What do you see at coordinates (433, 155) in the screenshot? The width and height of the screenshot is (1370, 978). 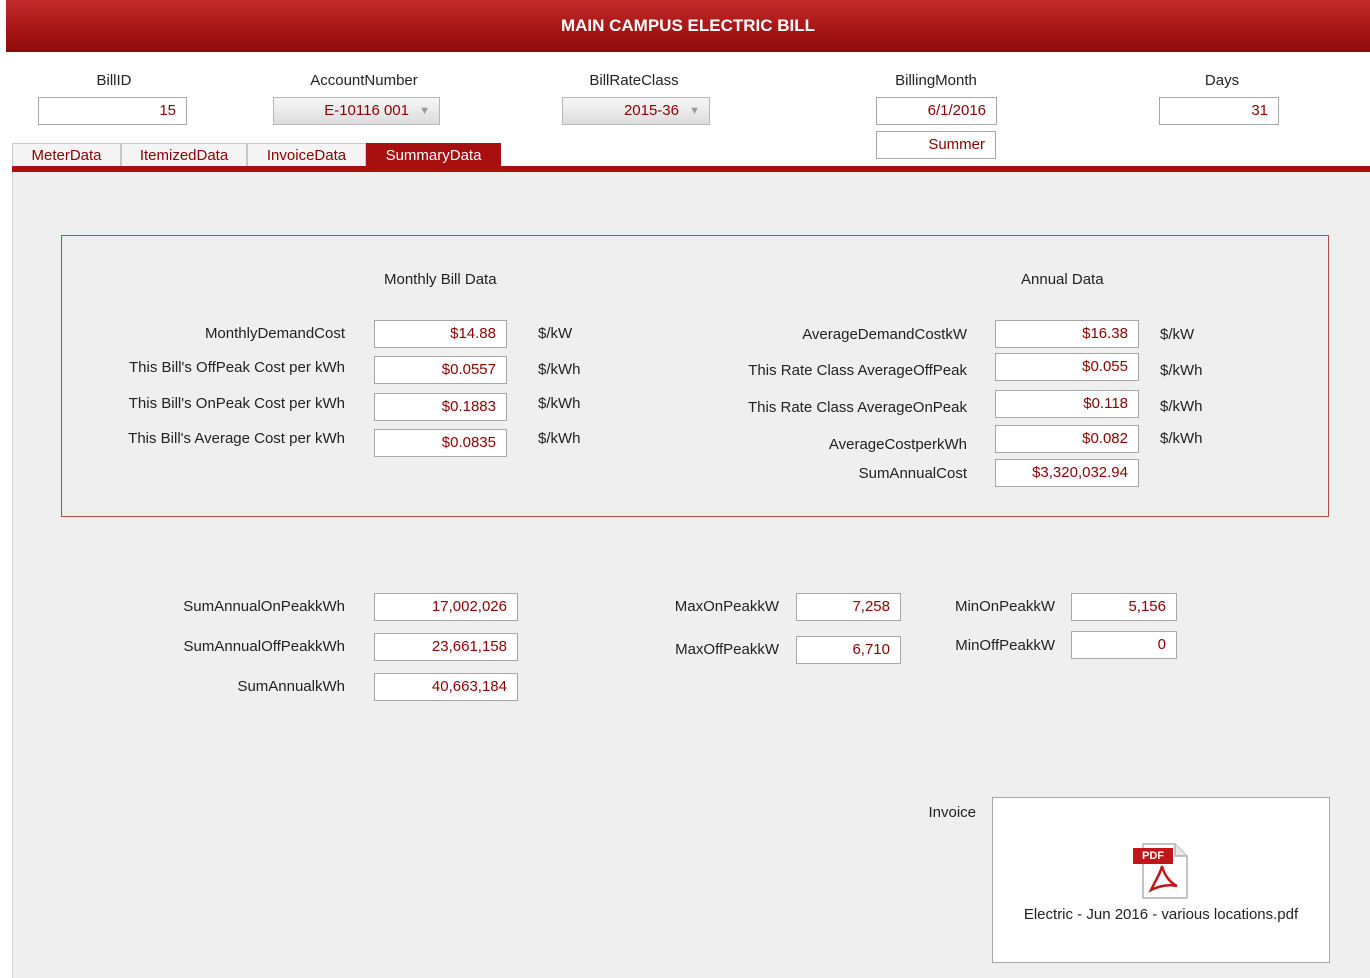 I see `tab-summary-data: SummaryData` at bounding box center [433, 155].